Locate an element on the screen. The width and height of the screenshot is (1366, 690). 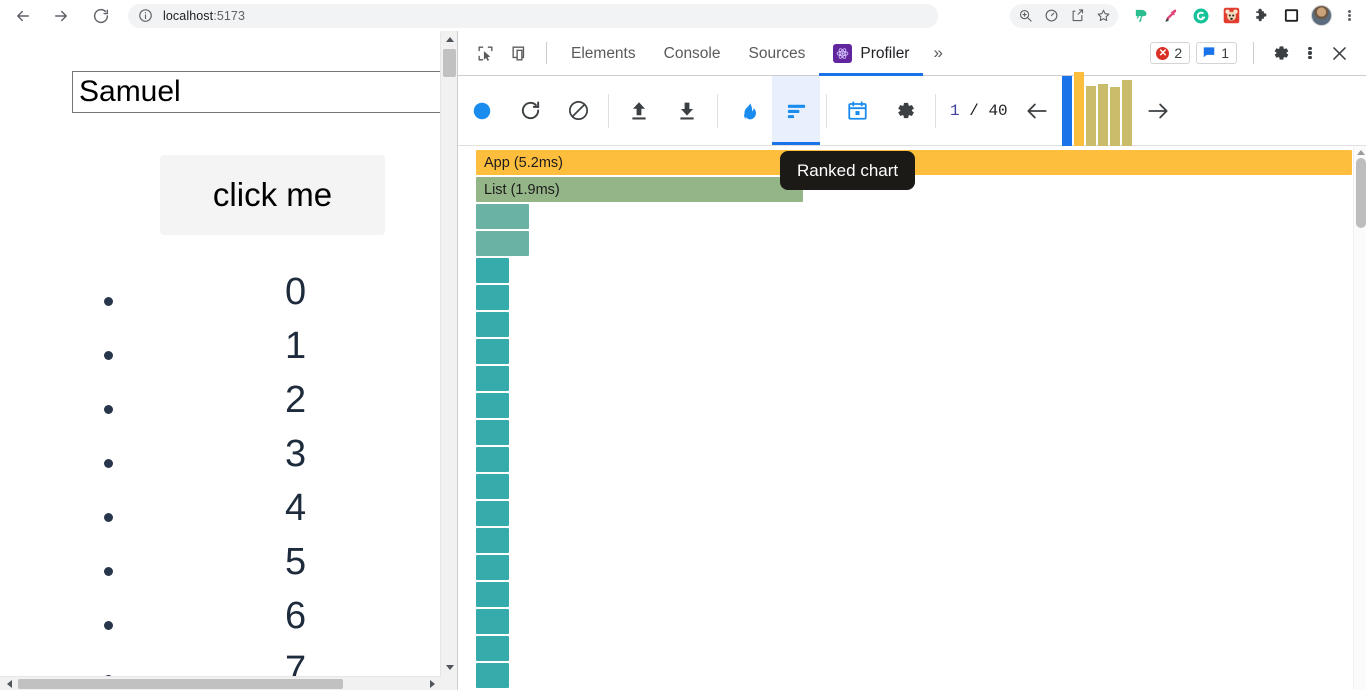
speedometer-icon is located at coordinates (1051, 16).